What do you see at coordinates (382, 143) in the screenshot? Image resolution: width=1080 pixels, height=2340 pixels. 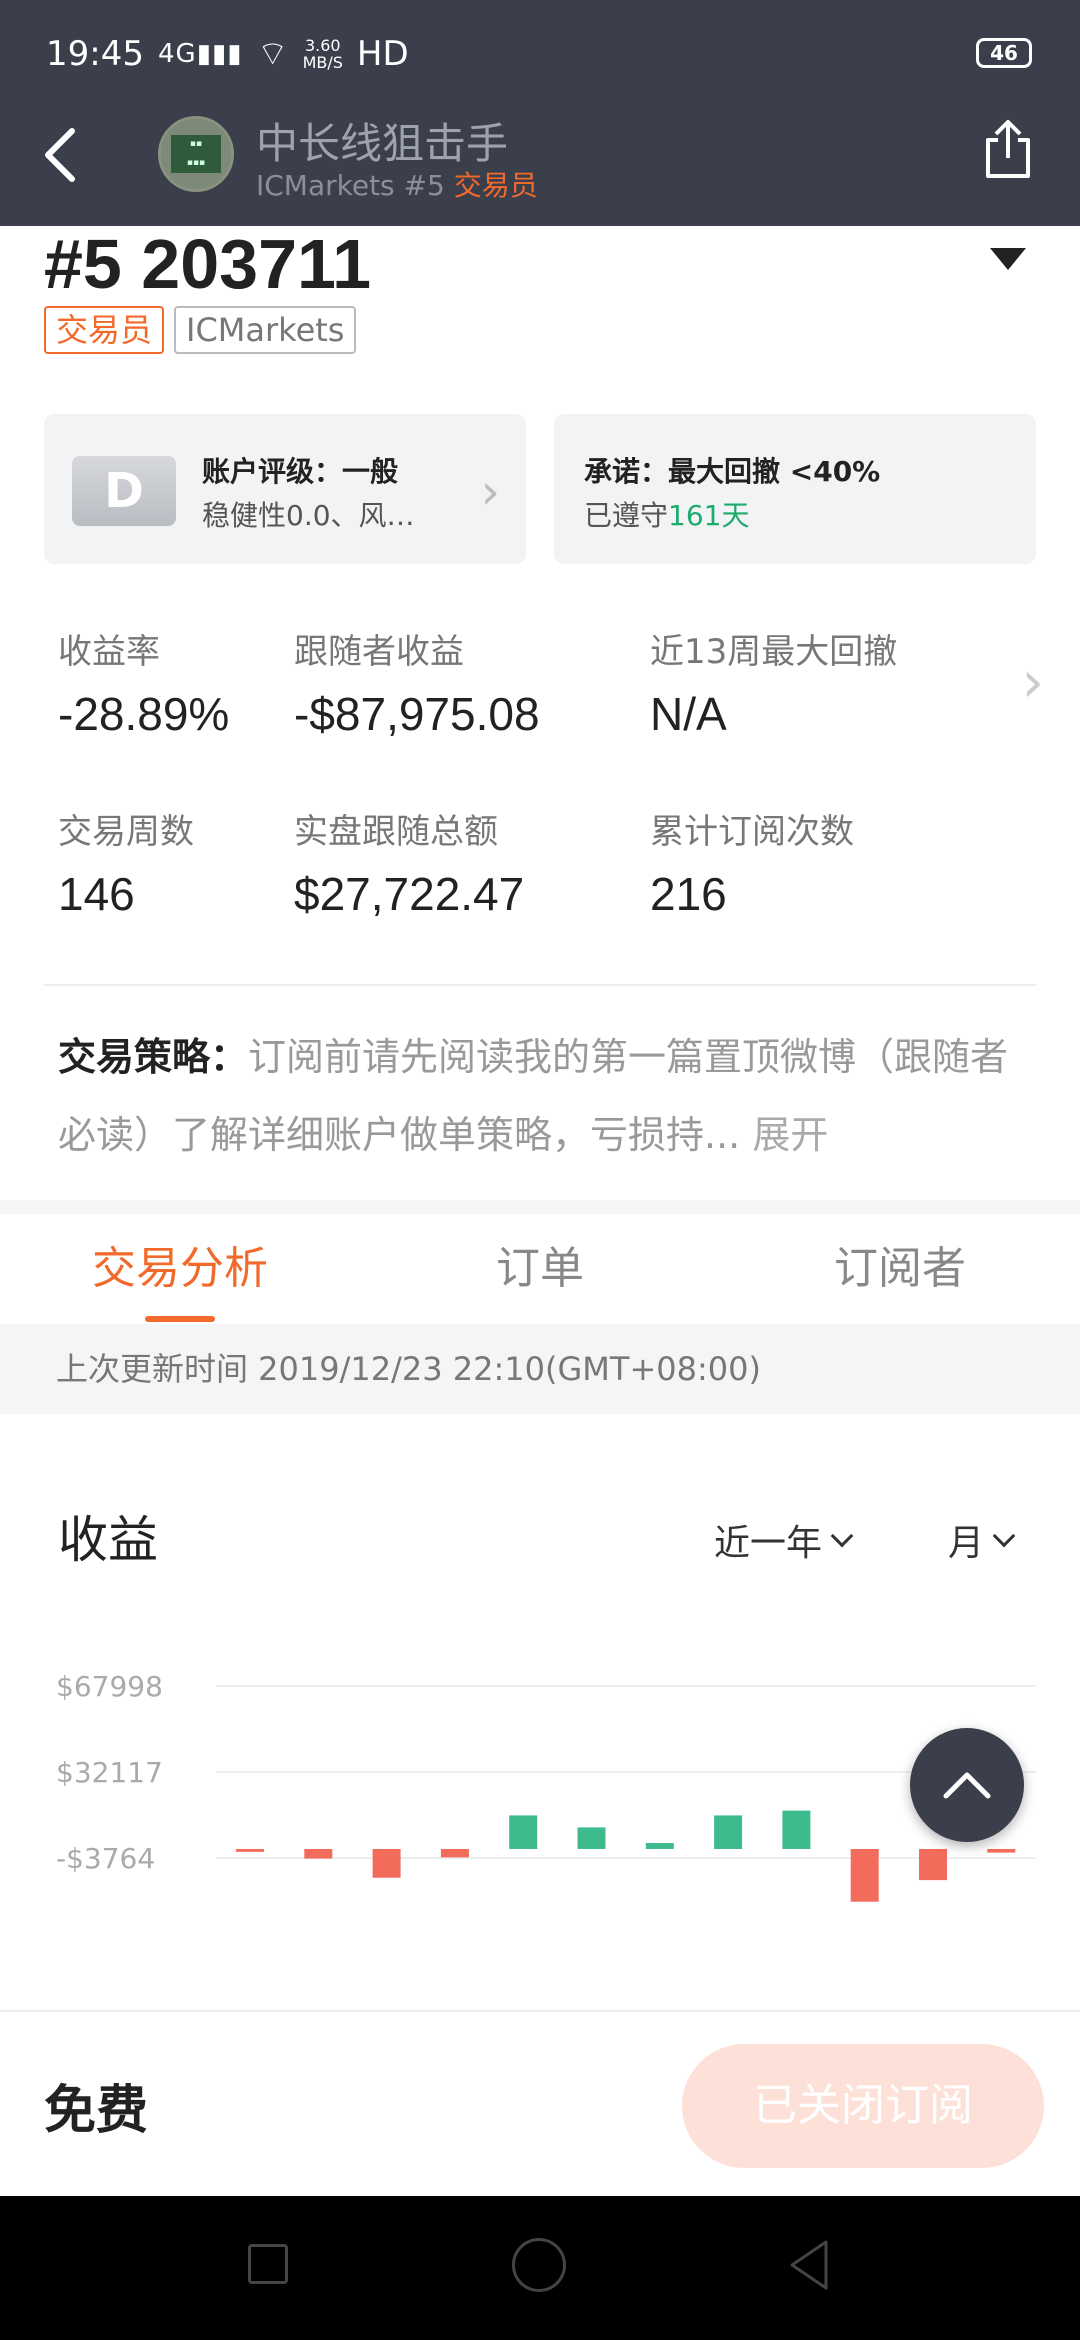 I see `trader-name: 中长线狙击手` at bounding box center [382, 143].